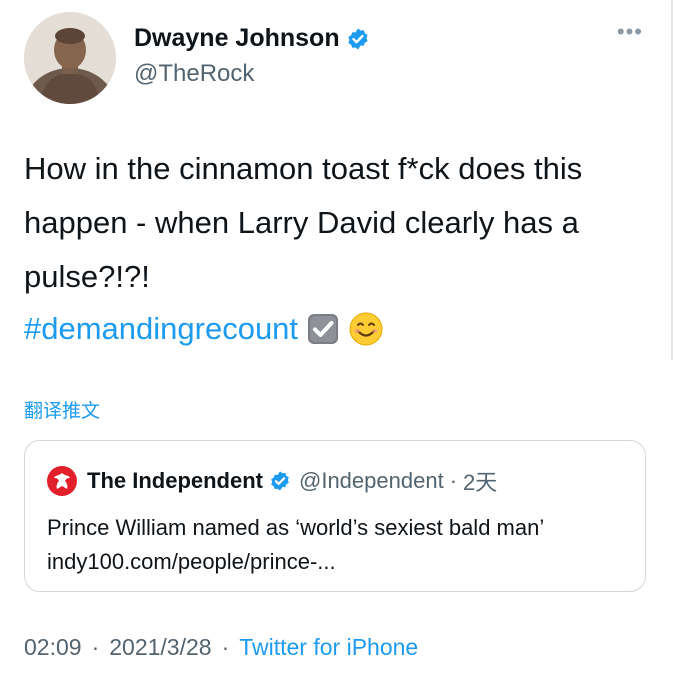 Image resolution: width=673 pixels, height=679 pixels. Describe the element at coordinates (175, 481) in the screenshot. I see `quoted-author-name: The Independent` at that location.